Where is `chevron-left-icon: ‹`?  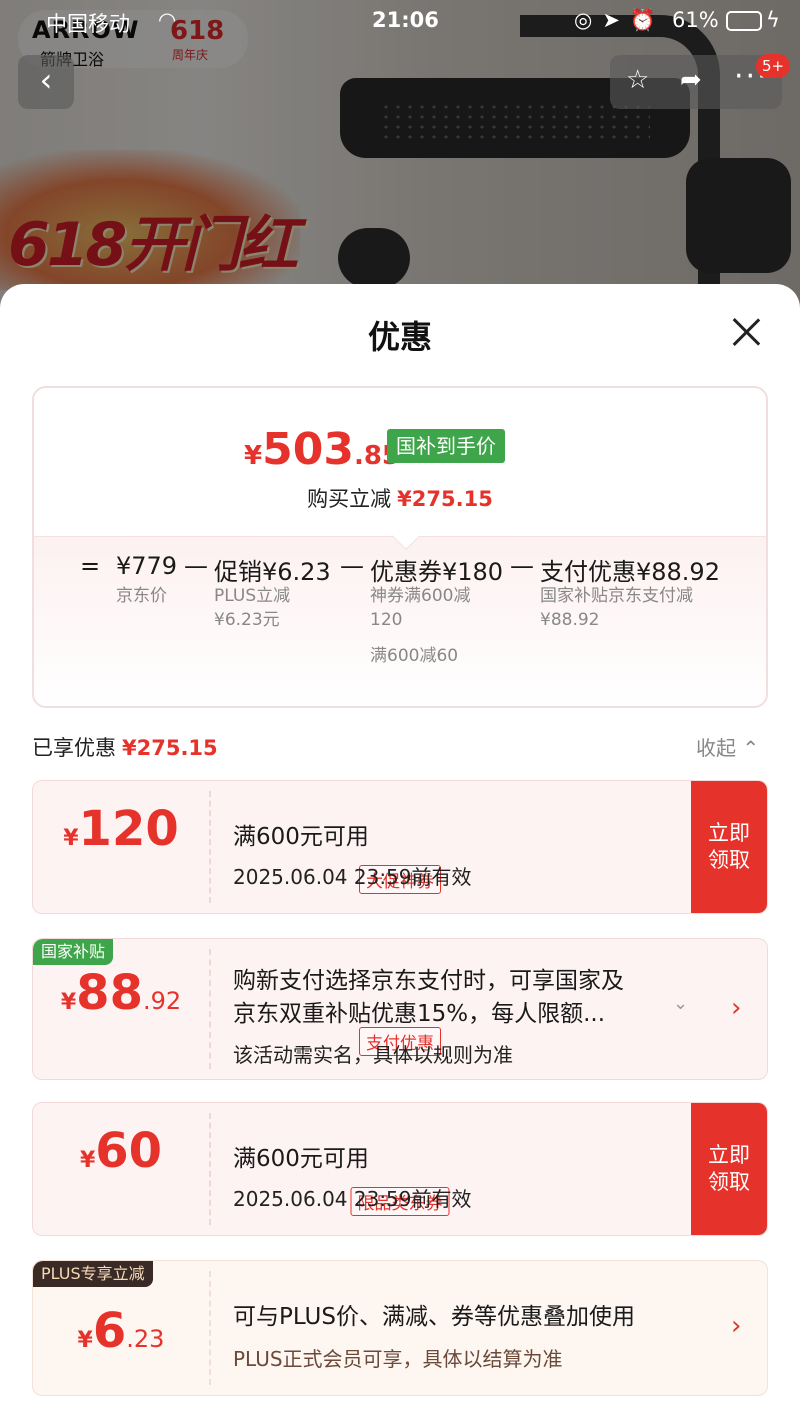 chevron-left-icon: ‹ is located at coordinates (46, 80).